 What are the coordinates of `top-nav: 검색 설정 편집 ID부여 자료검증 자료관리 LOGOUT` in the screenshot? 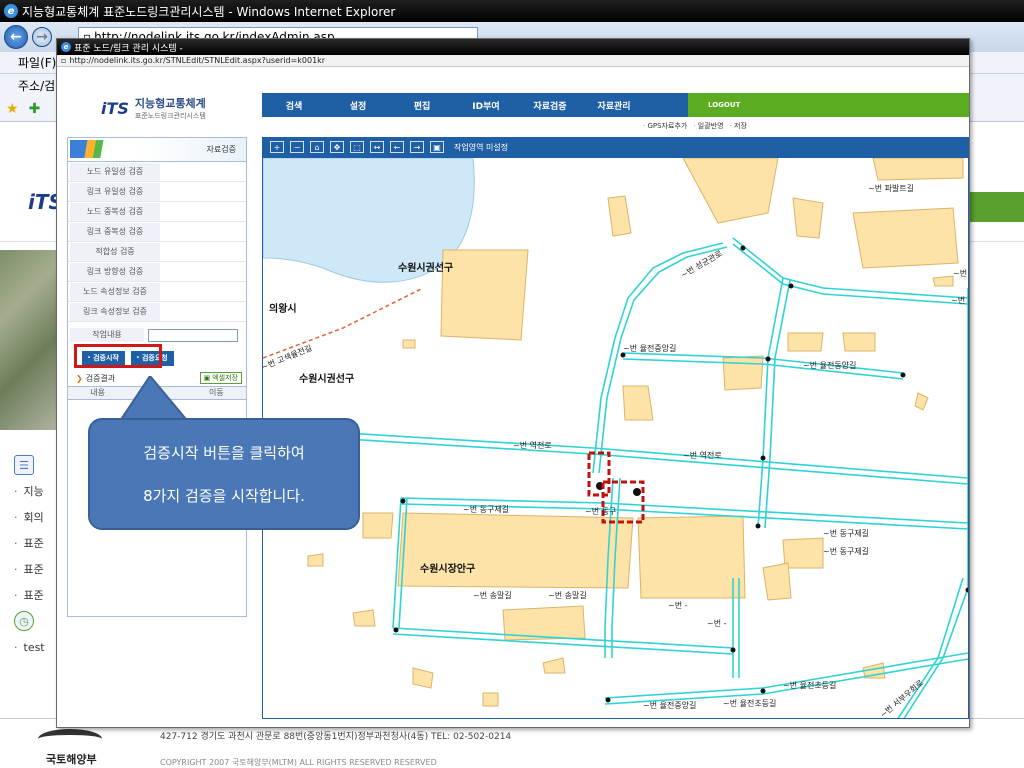 It's located at (615, 105).